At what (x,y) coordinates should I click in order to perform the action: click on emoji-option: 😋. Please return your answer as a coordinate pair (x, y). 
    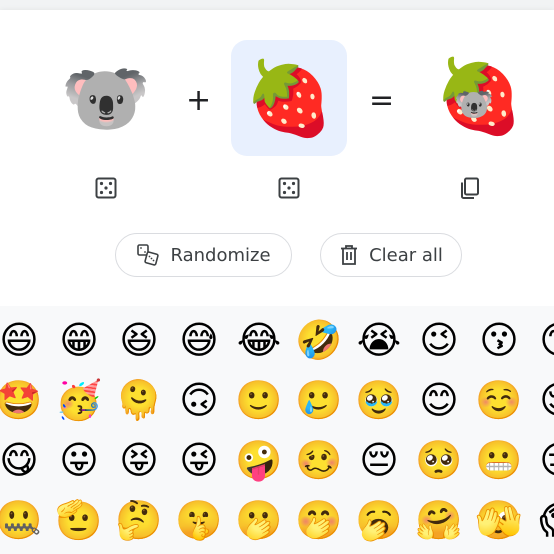
    Looking at the image, I should click on (22, 460).